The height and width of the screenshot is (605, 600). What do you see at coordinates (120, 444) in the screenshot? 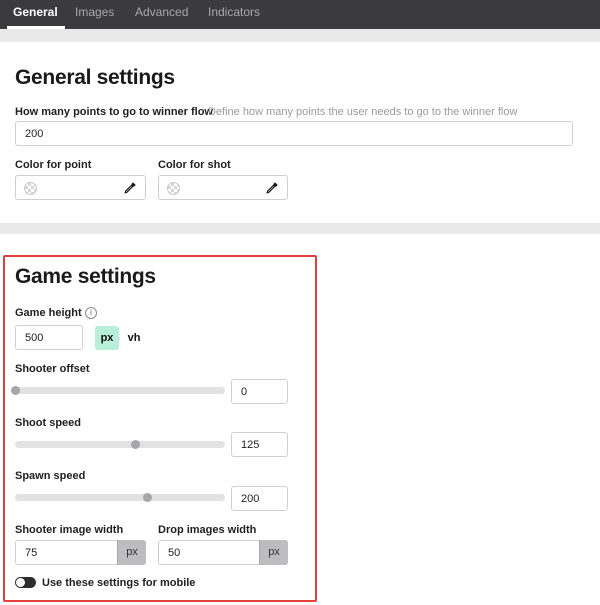
I see `shoot-speed-slider` at bounding box center [120, 444].